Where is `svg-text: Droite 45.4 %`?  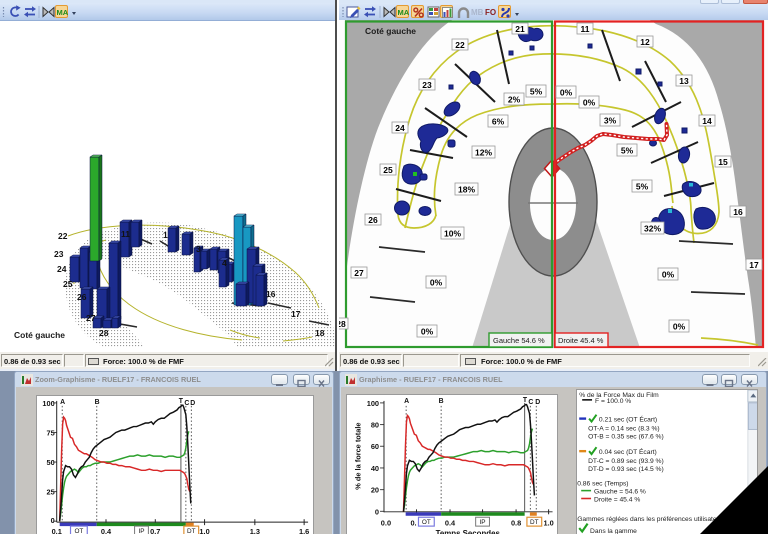
svg-text: Droite 45.4 % is located at coordinates (581, 340).